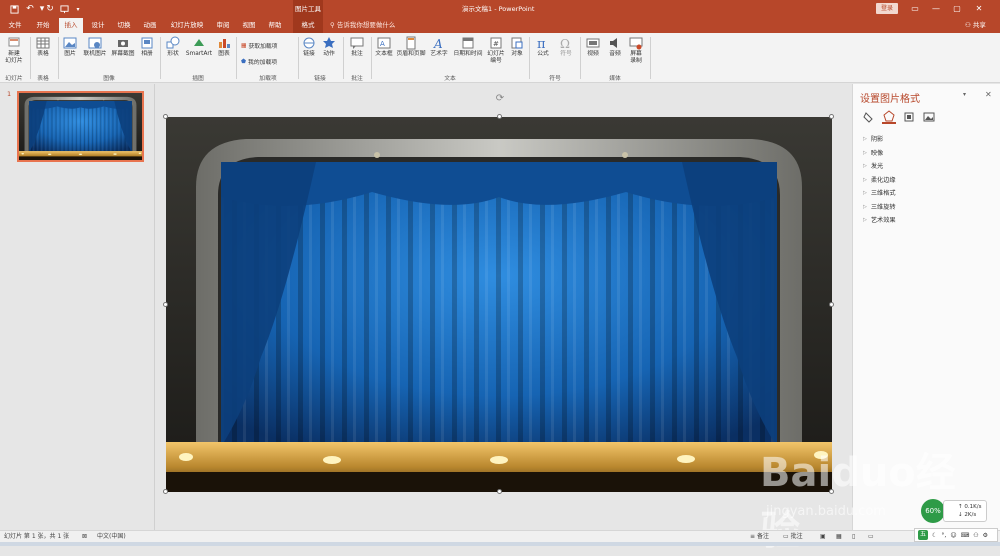 The height and width of the screenshot is (556, 1000). What do you see at coordinates (877, 139) in the screenshot?
I see `section-label: 阴影` at bounding box center [877, 139].